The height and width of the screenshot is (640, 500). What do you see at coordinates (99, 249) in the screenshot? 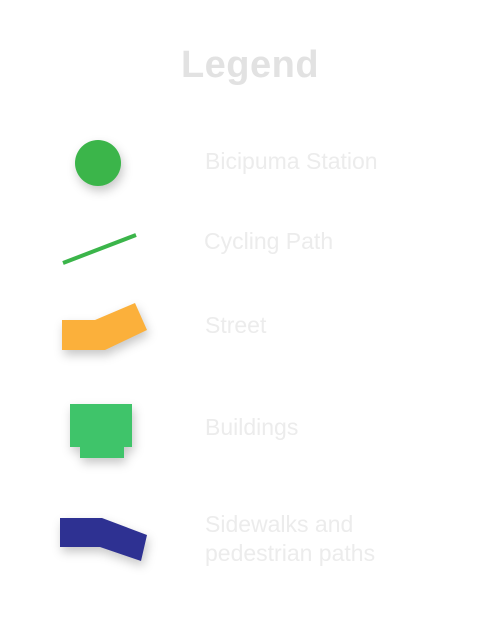
I see `cycling-path-line-icon` at bounding box center [99, 249].